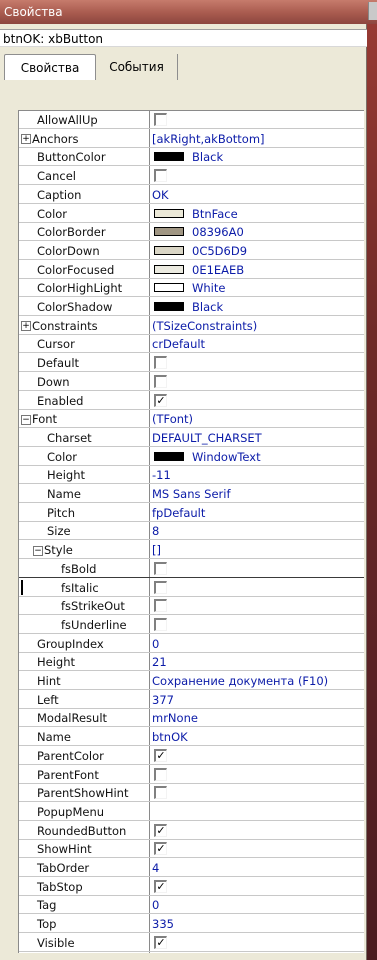  I want to click on property-row: Color WindowText, so click(191, 457).